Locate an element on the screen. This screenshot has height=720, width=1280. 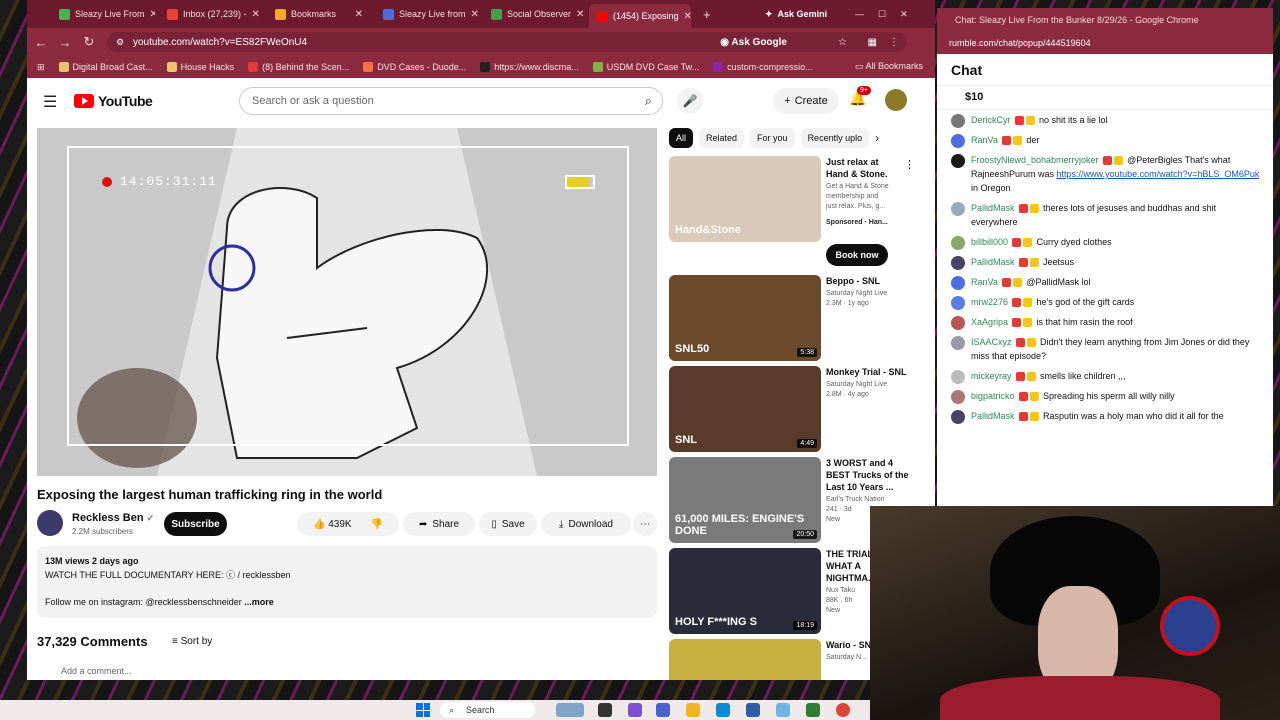
sort-by-button: ≡ Sort by is located at coordinates (192, 641).